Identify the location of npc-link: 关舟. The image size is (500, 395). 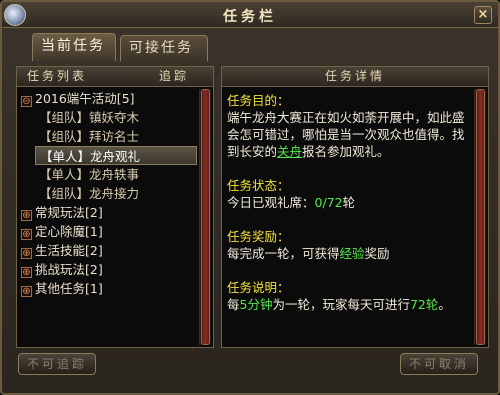
(289, 151).